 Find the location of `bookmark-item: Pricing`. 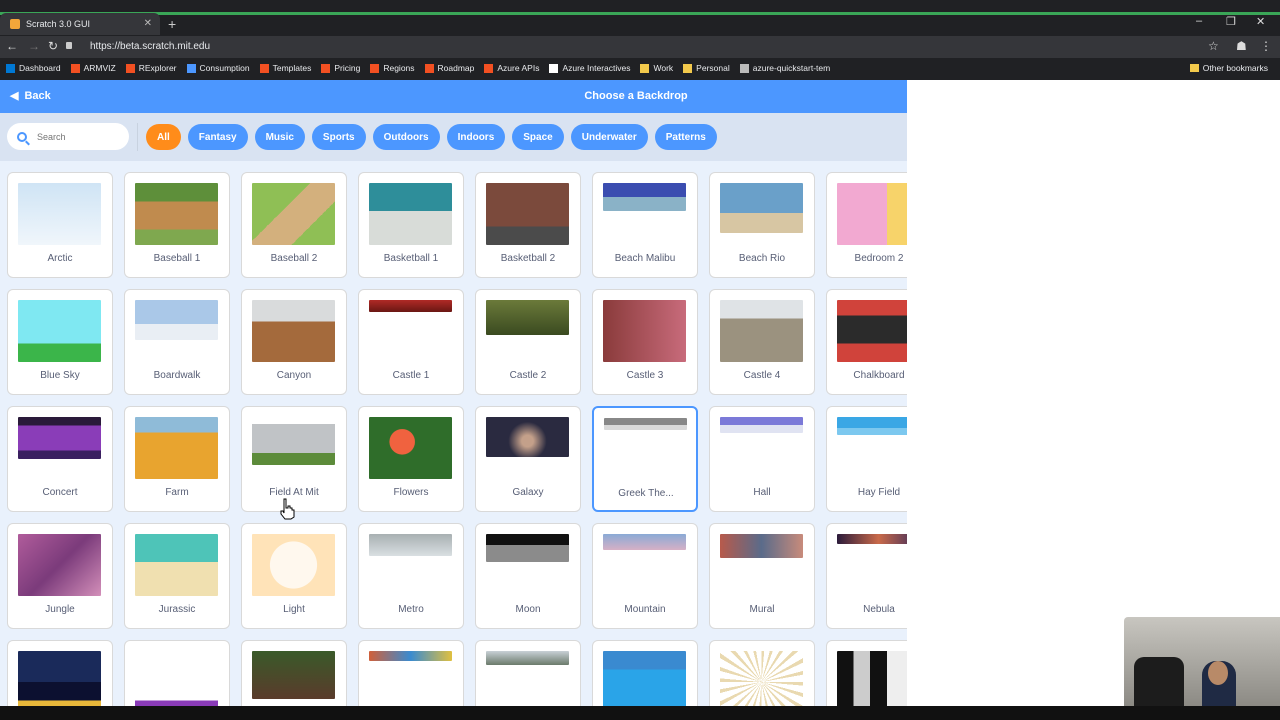

bookmark-item: Pricing is located at coordinates (340, 68).